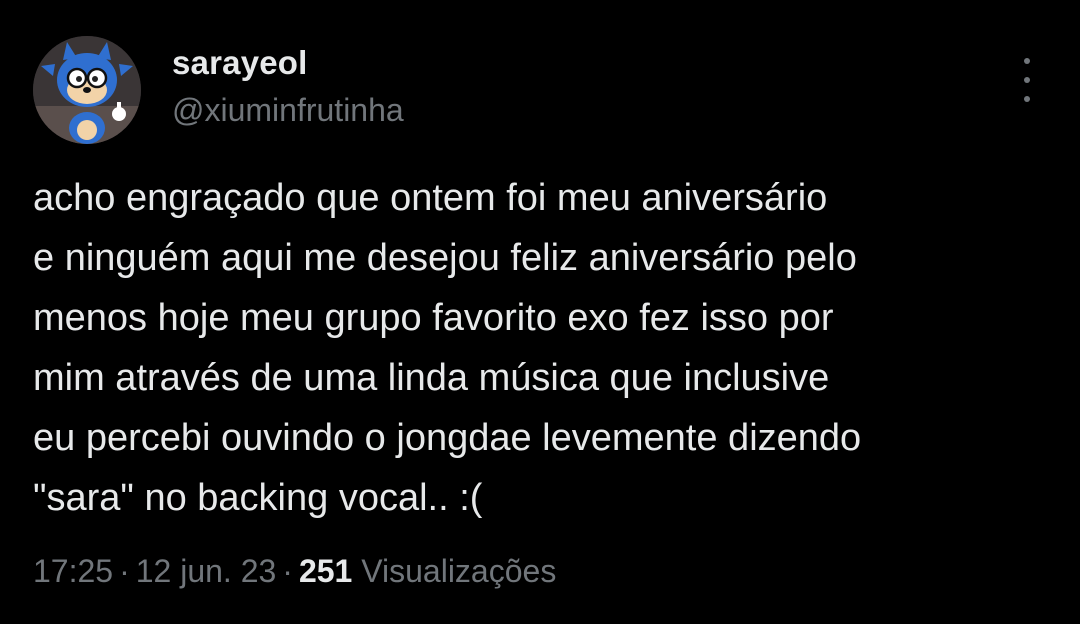 The width and height of the screenshot is (1080, 624). What do you see at coordinates (206, 571) in the screenshot?
I see `tweet-date: 12 jun. 23` at bounding box center [206, 571].